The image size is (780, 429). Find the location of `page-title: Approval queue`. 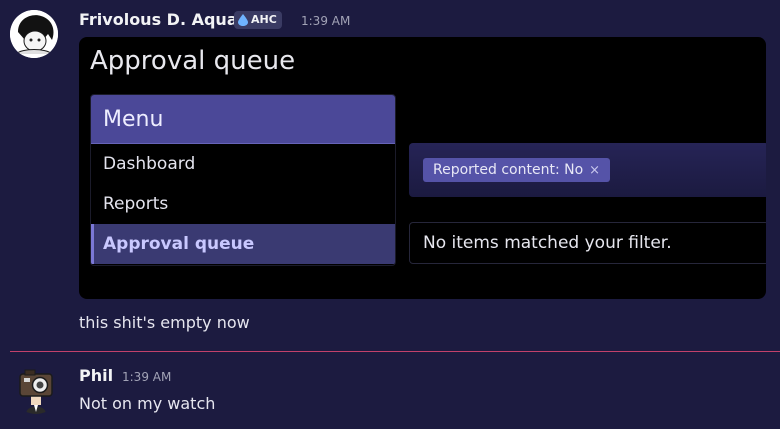

page-title: Approval queue is located at coordinates (193, 61).